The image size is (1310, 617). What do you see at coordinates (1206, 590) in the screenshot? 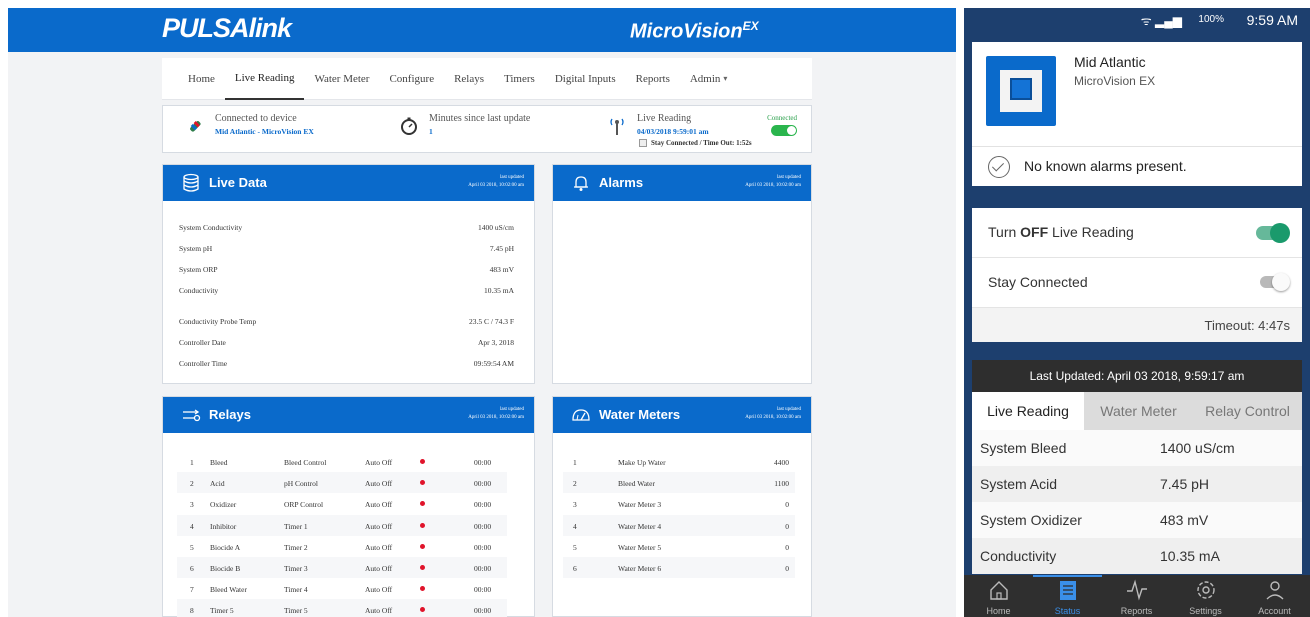
I see `settings-gear-icon` at bounding box center [1206, 590].